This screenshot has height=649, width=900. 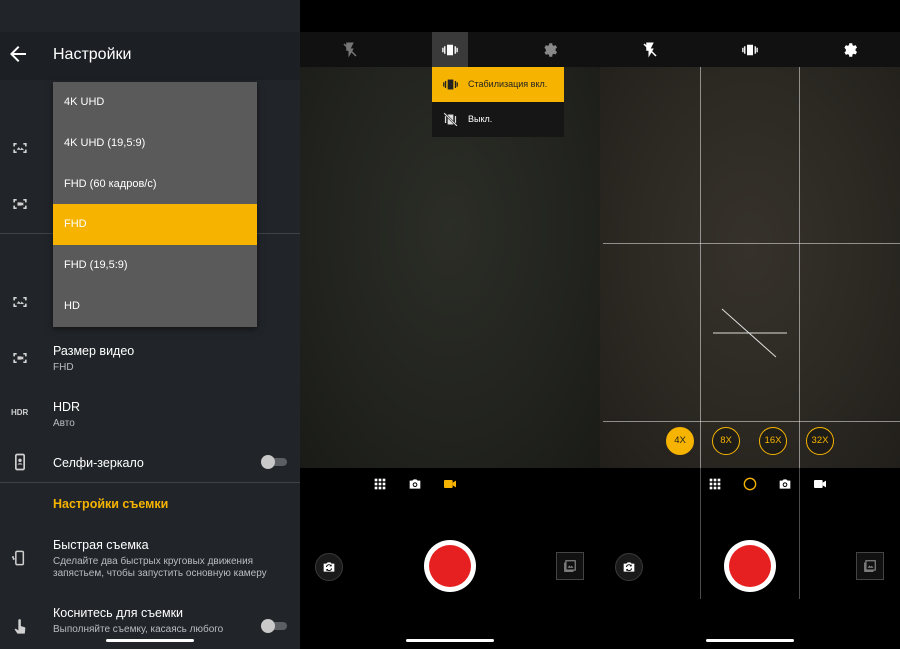 I want to click on app-bar: Настройки, so click(x=150, y=56).